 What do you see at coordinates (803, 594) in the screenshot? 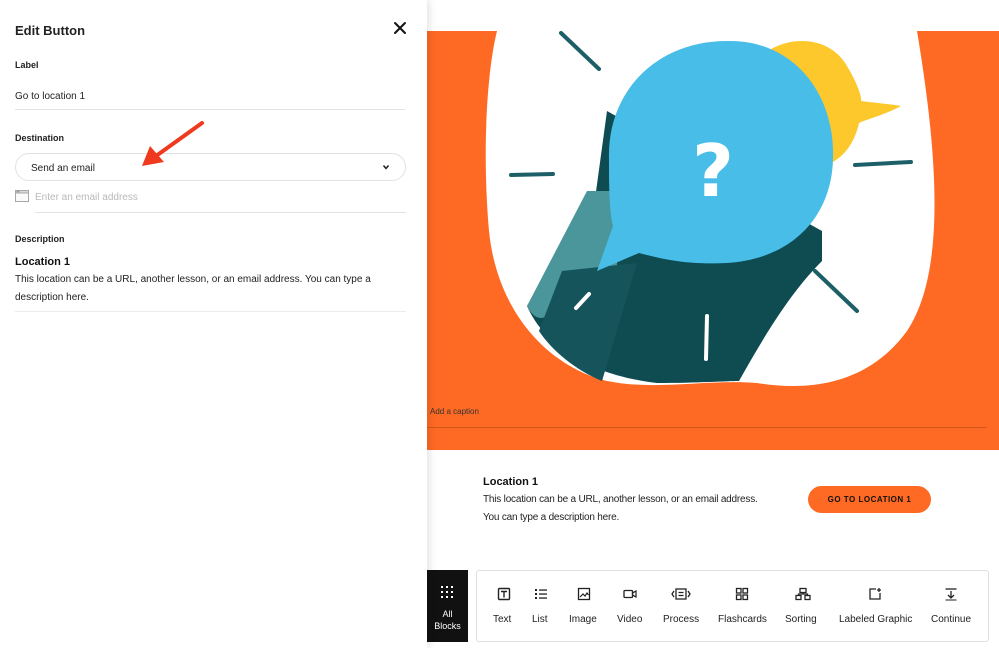
I see `sorting-icon` at bounding box center [803, 594].